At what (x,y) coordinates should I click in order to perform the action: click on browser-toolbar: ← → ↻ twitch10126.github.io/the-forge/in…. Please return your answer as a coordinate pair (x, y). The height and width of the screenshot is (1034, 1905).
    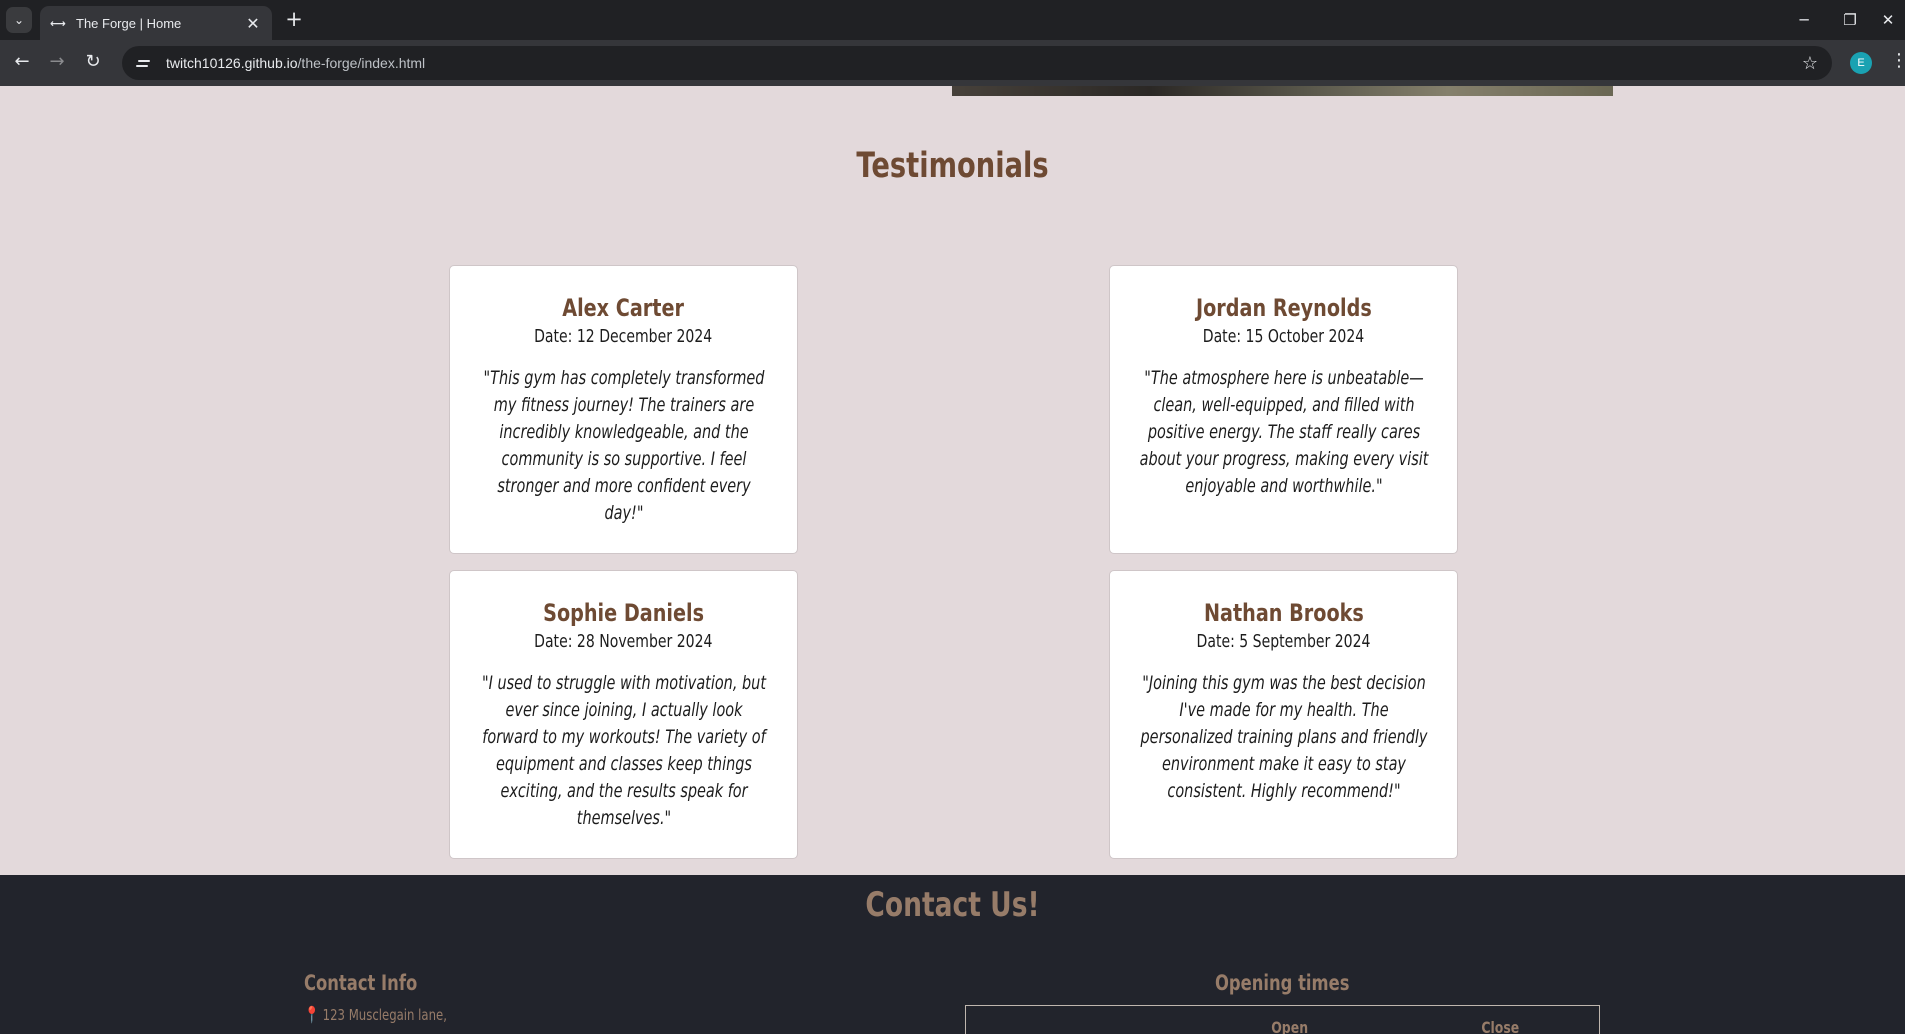
    Looking at the image, I should click on (952, 63).